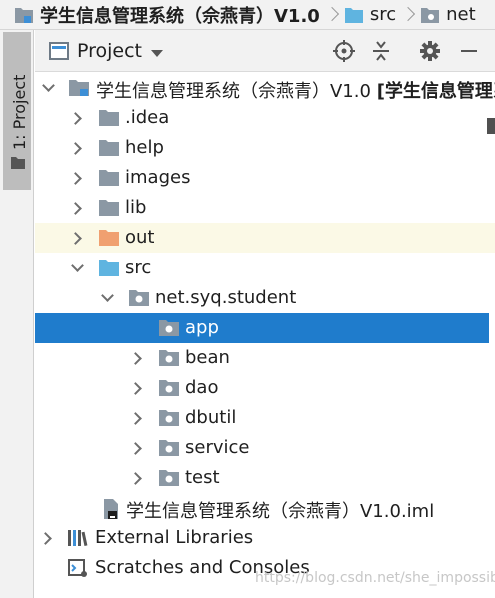  I want to click on left-tool-strip: 1: Project re, so click(17, 314).